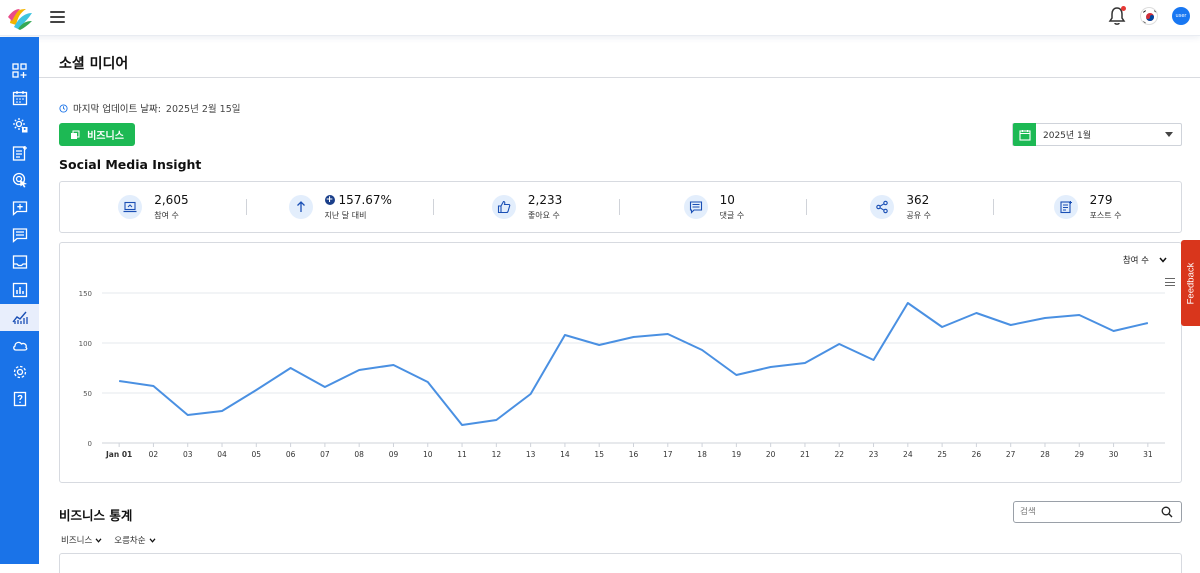 This screenshot has width=1200, height=573. I want to click on comment-icon, so click(695, 207).